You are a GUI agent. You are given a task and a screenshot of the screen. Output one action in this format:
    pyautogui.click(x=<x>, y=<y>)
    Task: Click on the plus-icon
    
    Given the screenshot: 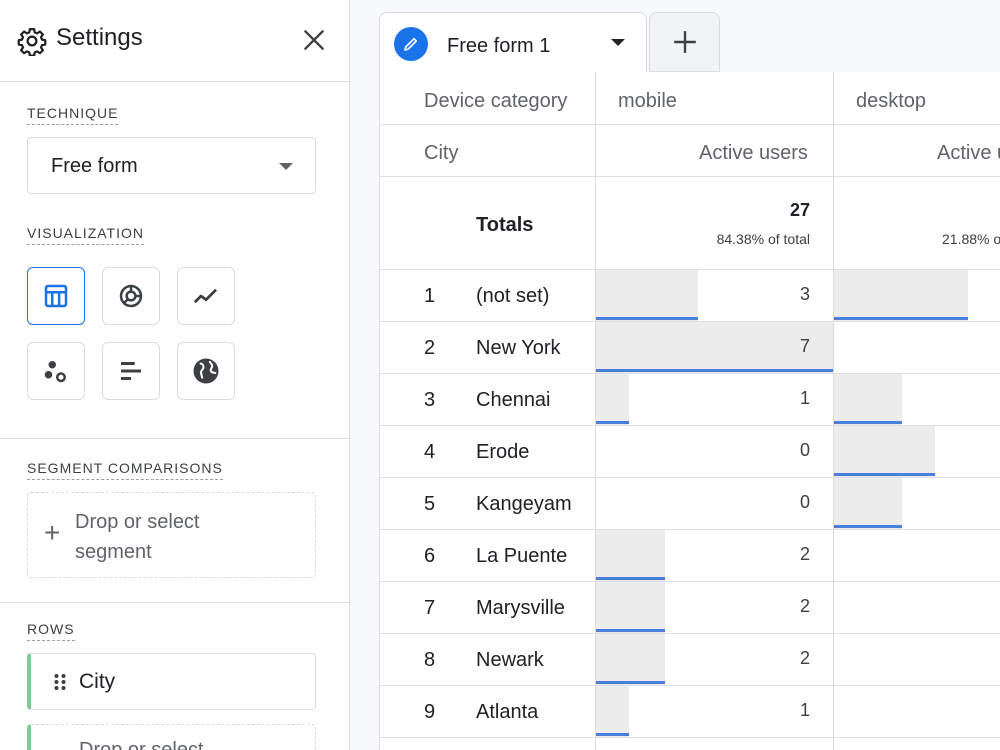 What is the action you would take?
    pyautogui.click(x=684, y=42)
    